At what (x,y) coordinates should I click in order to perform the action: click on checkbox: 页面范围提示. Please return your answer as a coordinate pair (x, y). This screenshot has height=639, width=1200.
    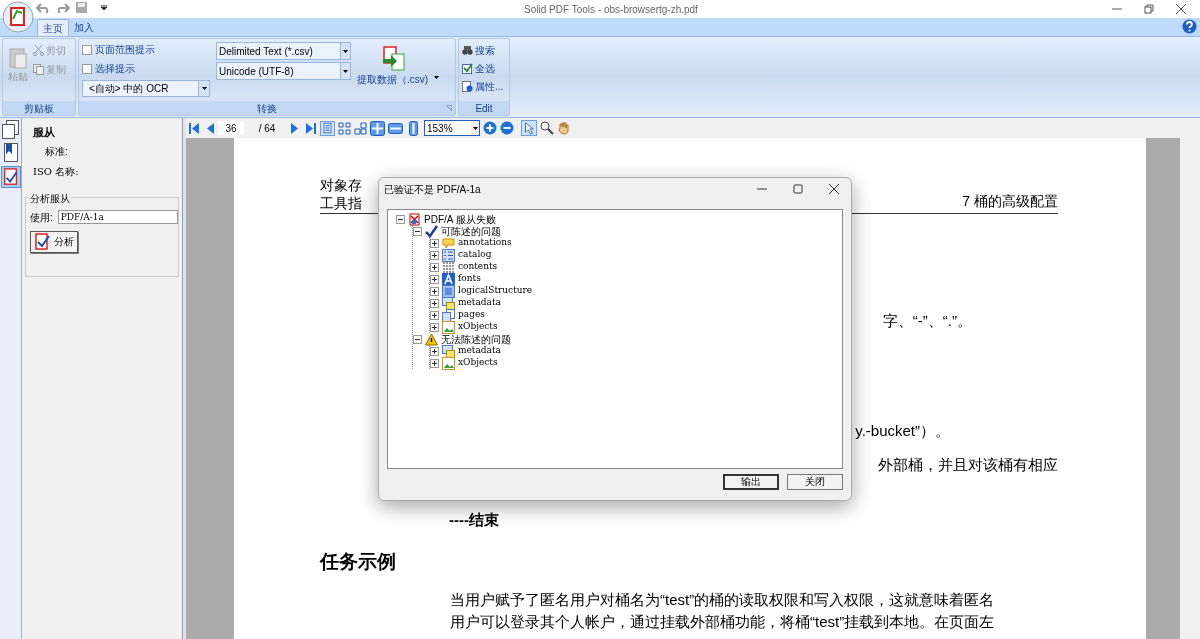
    Looking at the image, I should click on (146, 49).